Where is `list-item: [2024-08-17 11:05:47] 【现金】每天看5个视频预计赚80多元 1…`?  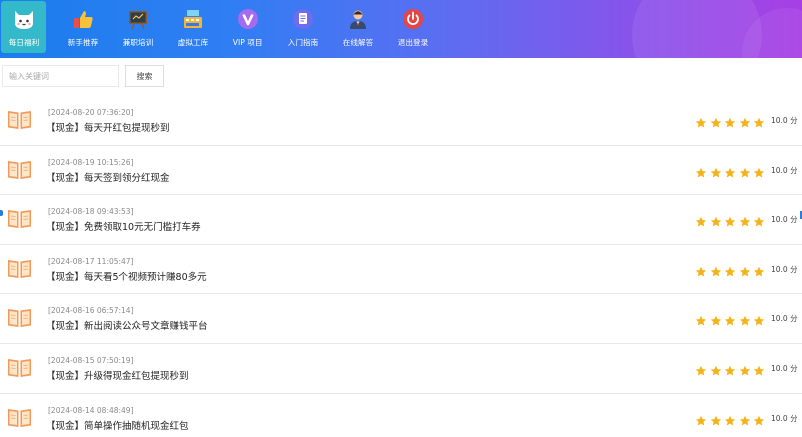
list-item: [2024-08-17 11:05:47] 【现金】每天看5个视频预计赚80多元 1… is located at coordinates (401, 270).